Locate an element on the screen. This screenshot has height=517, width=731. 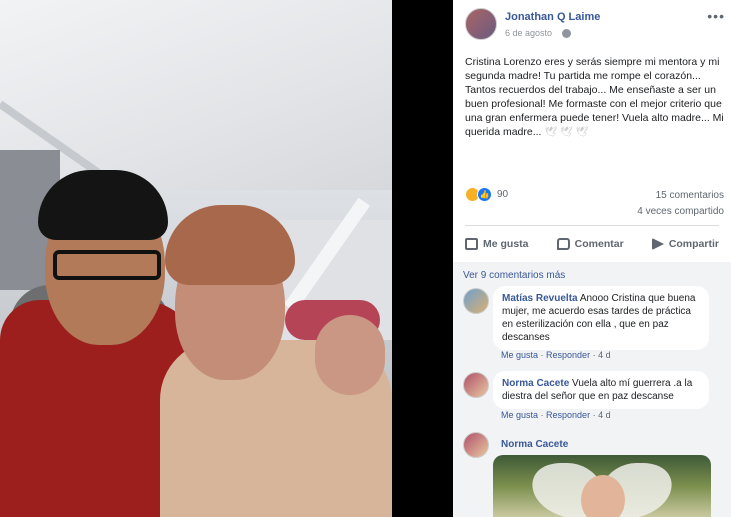
post-actions: Me gusta Comentar Compartir is located at coordinates (592, 244).